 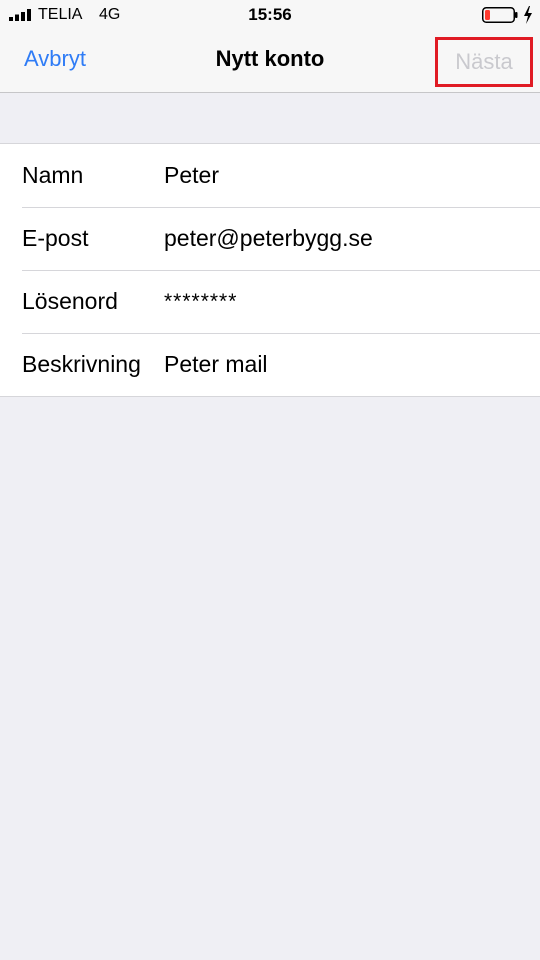 What do you see at coordinates (191, 175) in the screenshot?
I see `name-field: Peter` at bounding box center [191, 175].